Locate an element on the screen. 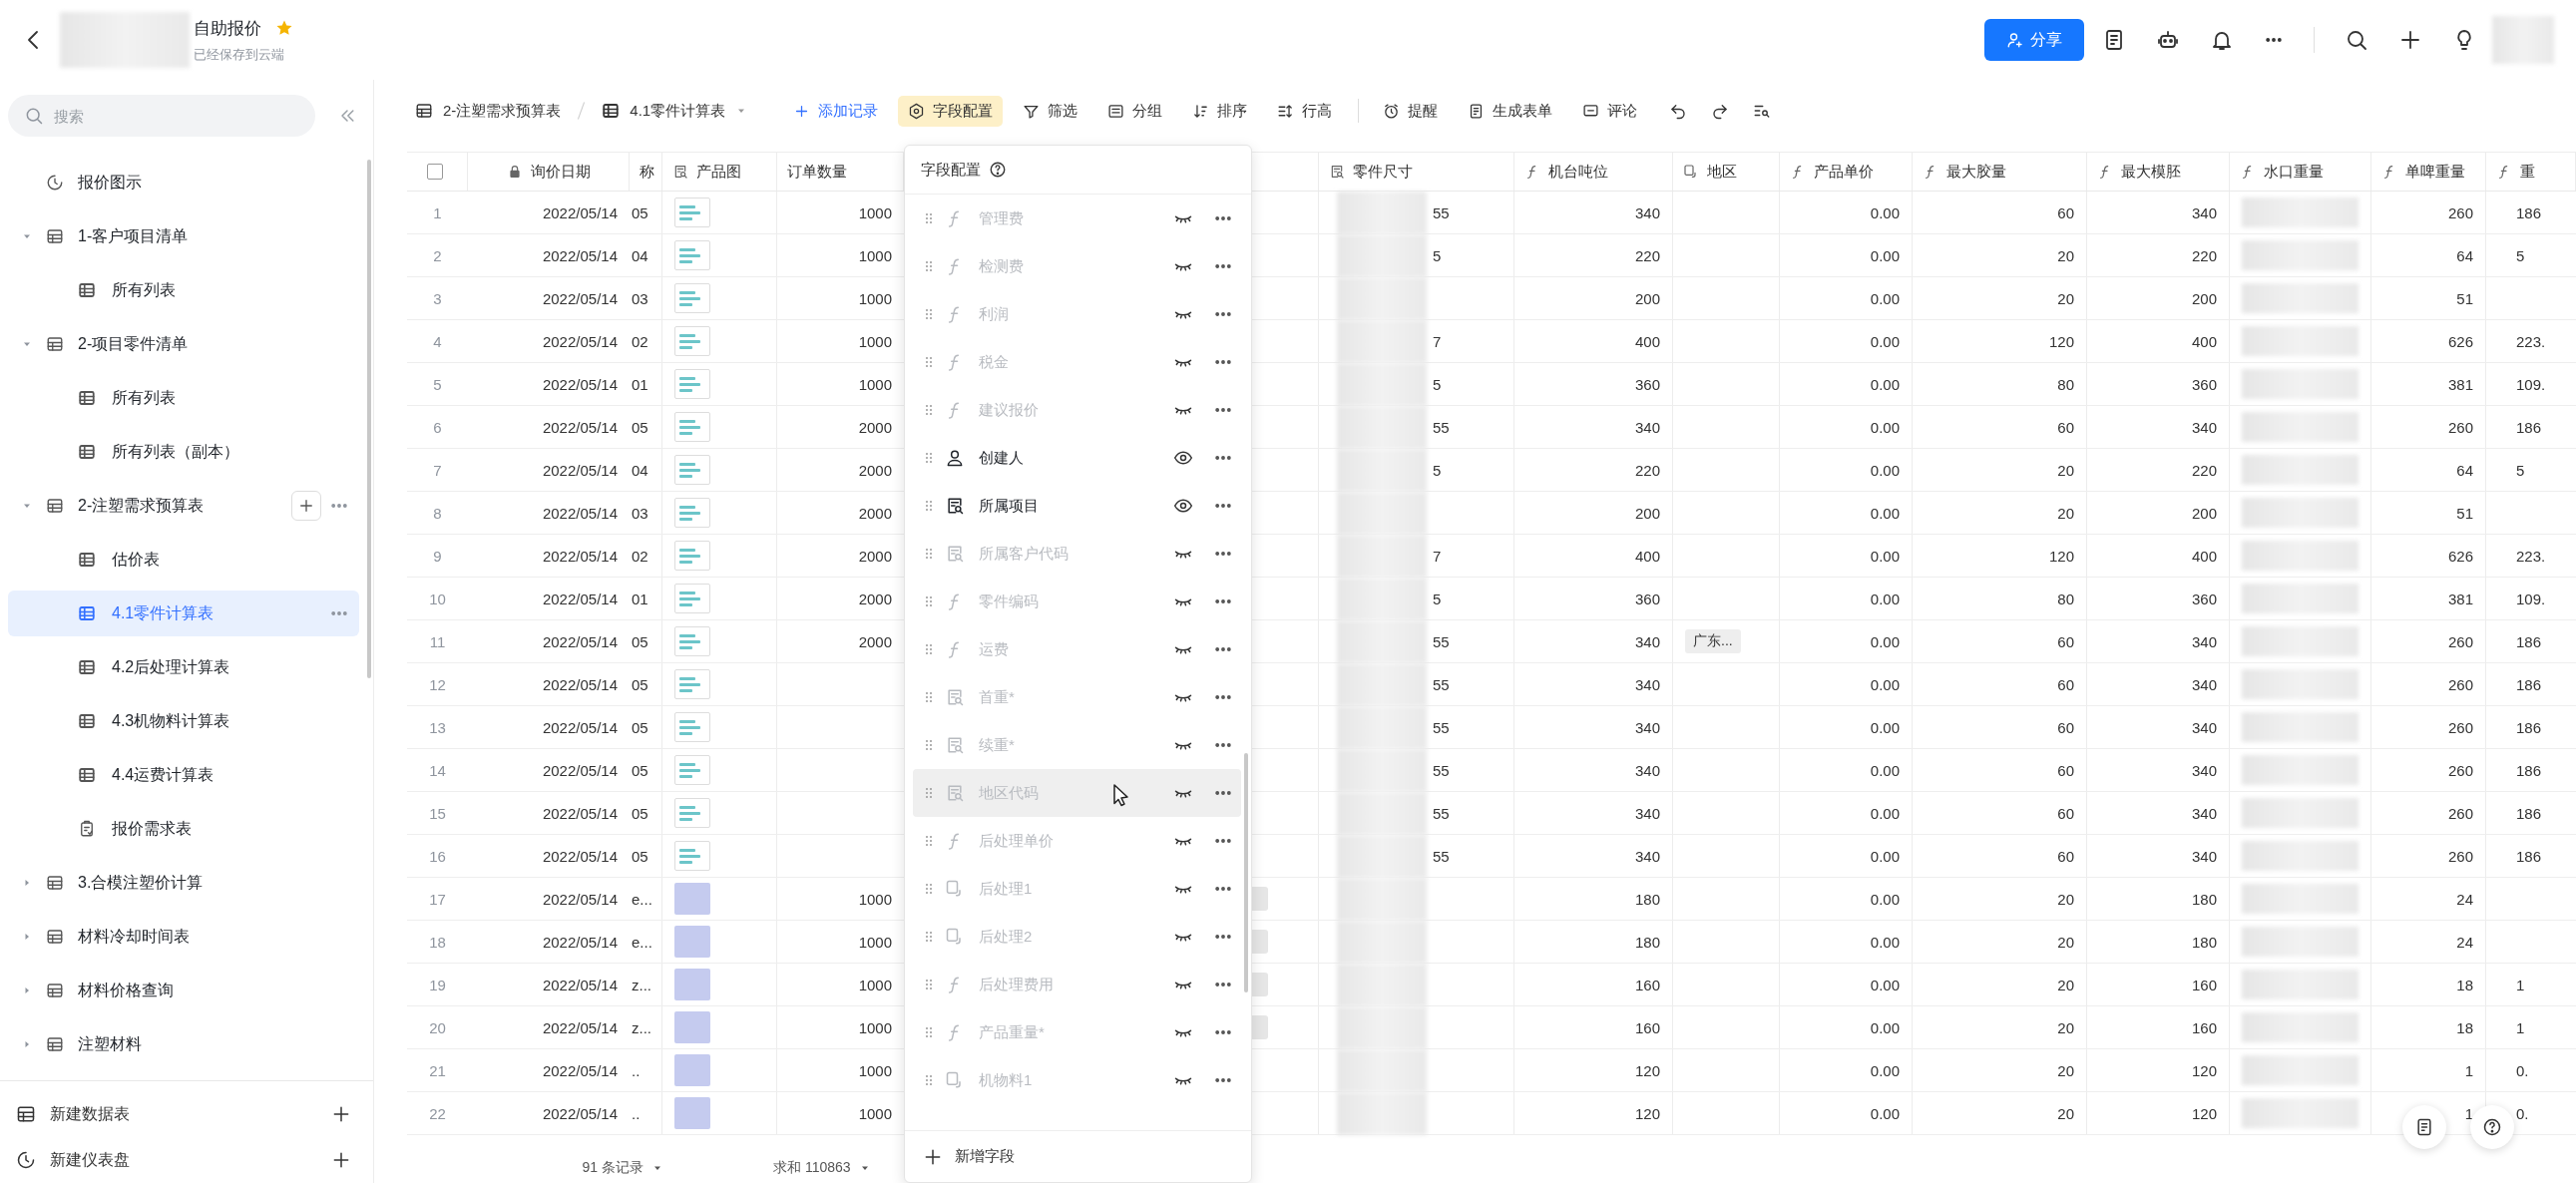 This screenshot has height=1183, width=2576. column-header: 最大模胚 is located at coordinates (2158, 172).